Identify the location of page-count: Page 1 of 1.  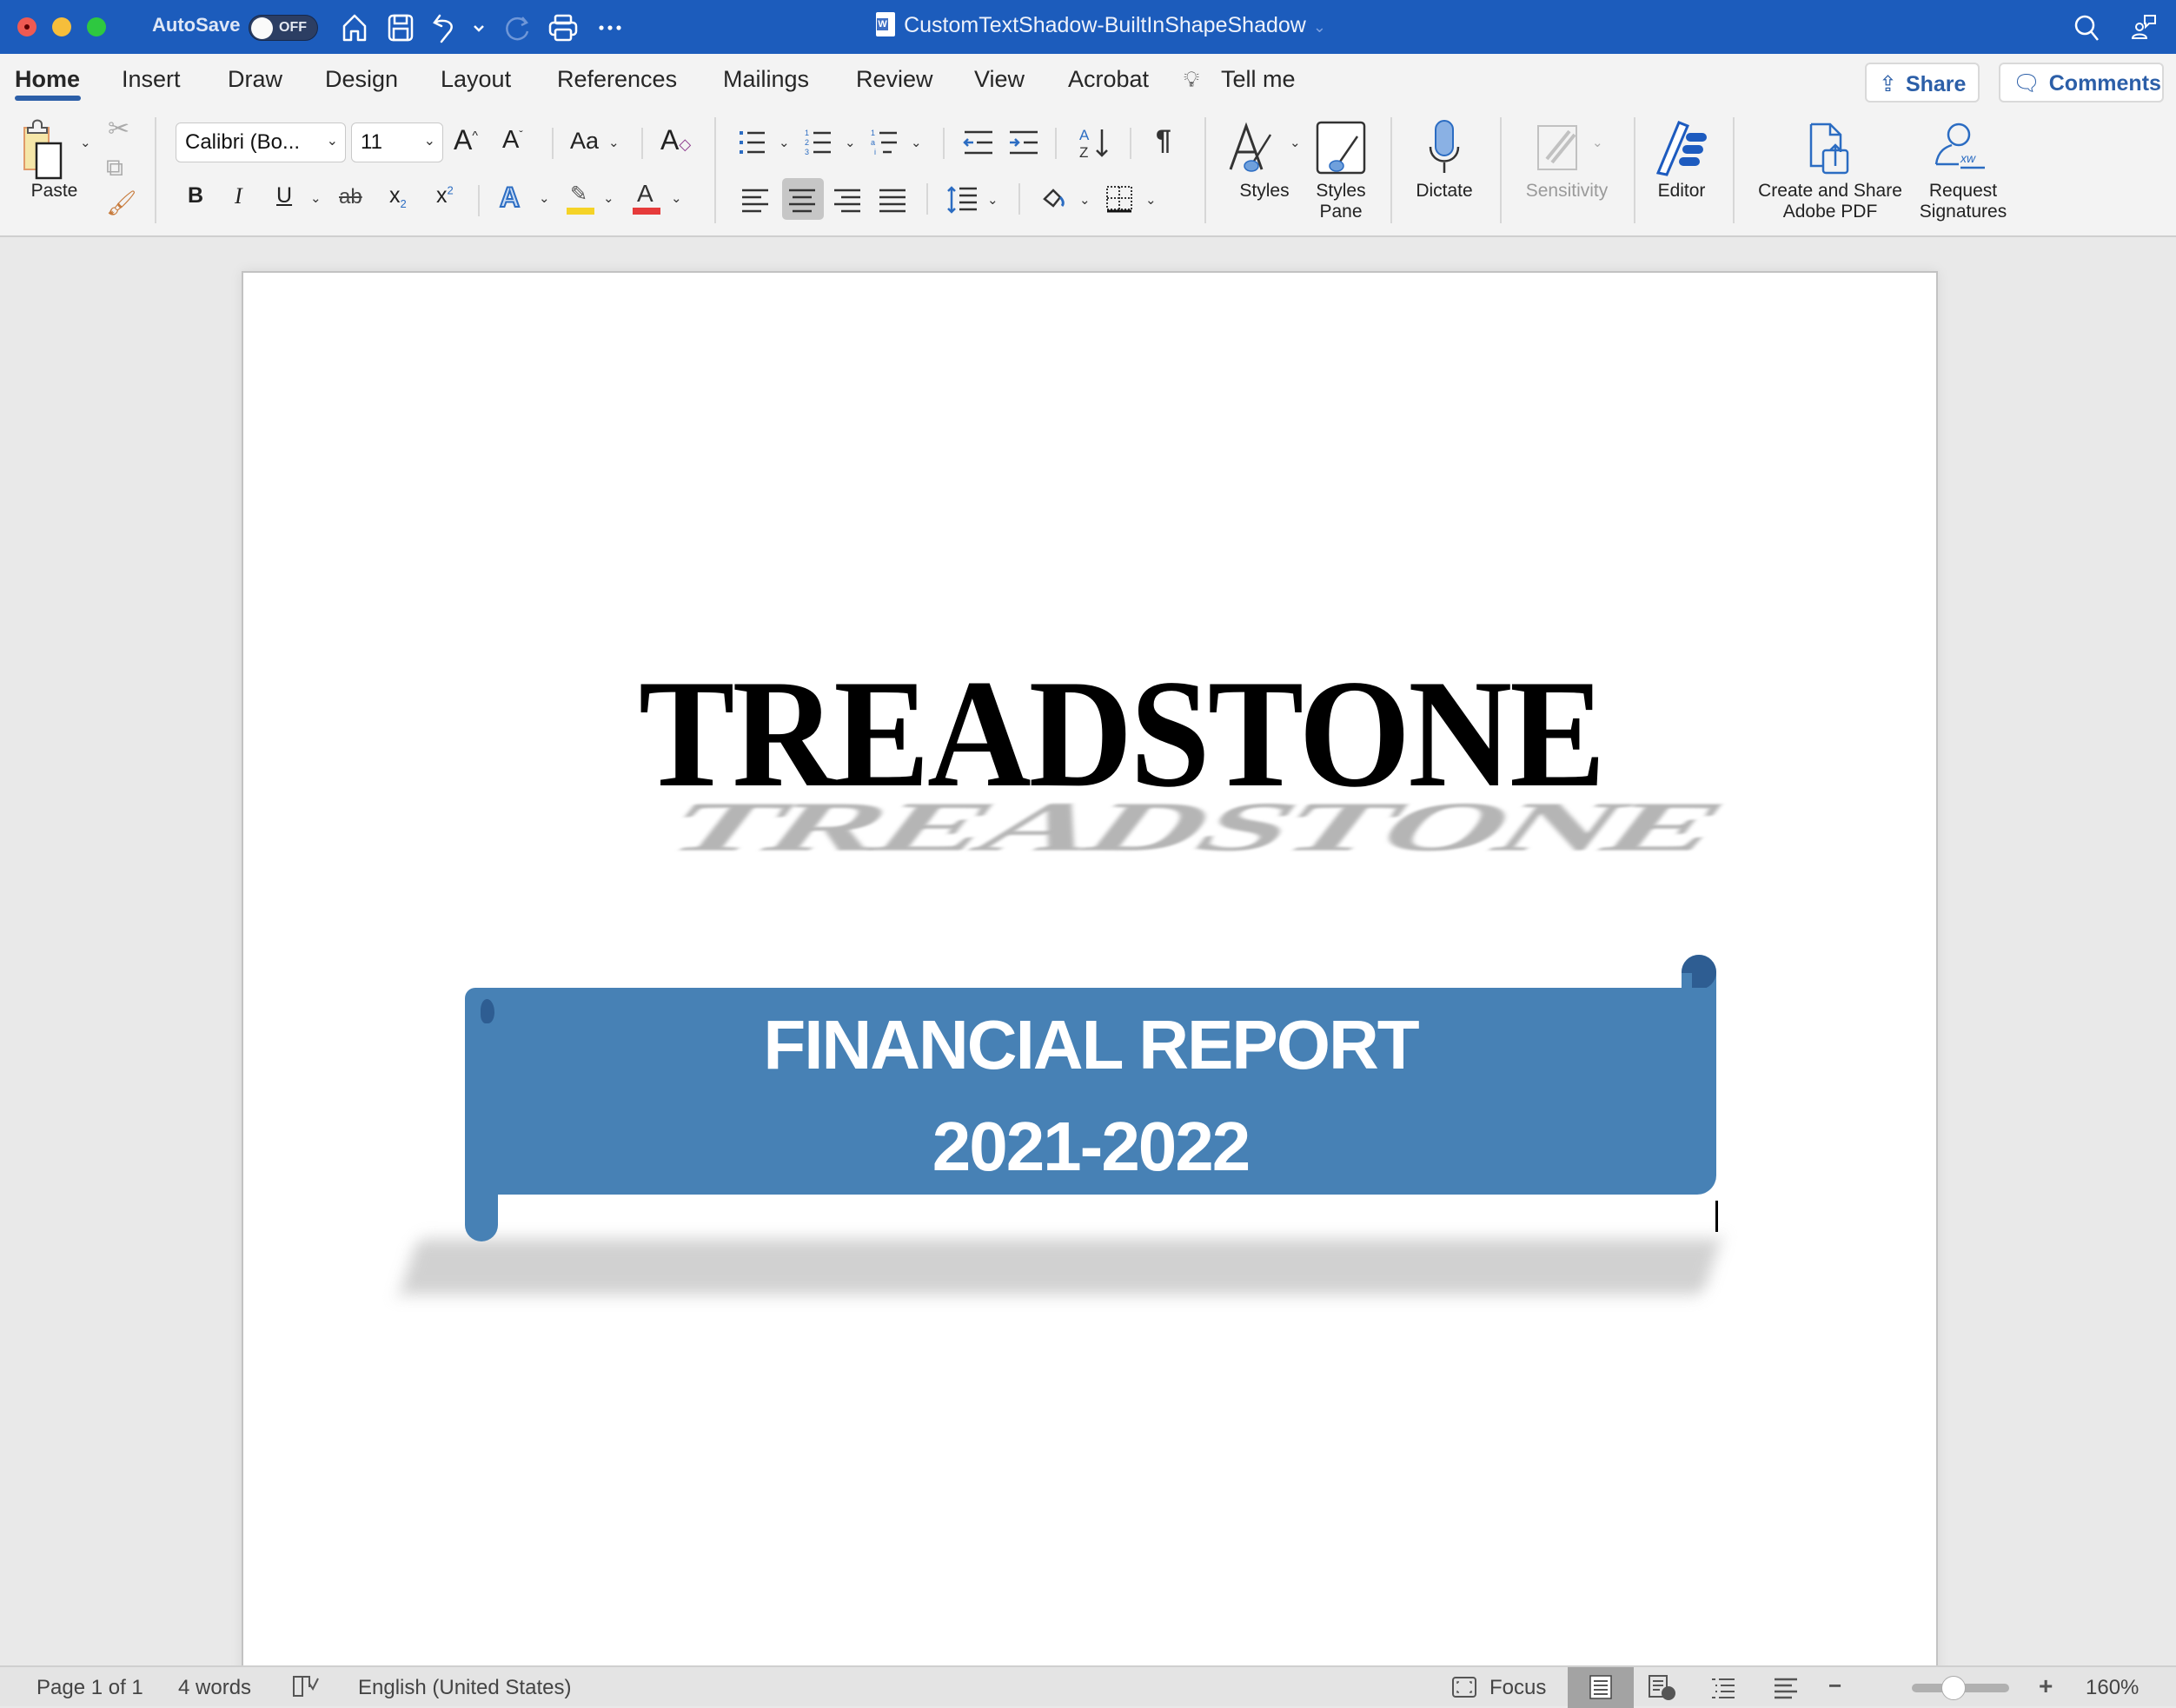
(89, 1688).